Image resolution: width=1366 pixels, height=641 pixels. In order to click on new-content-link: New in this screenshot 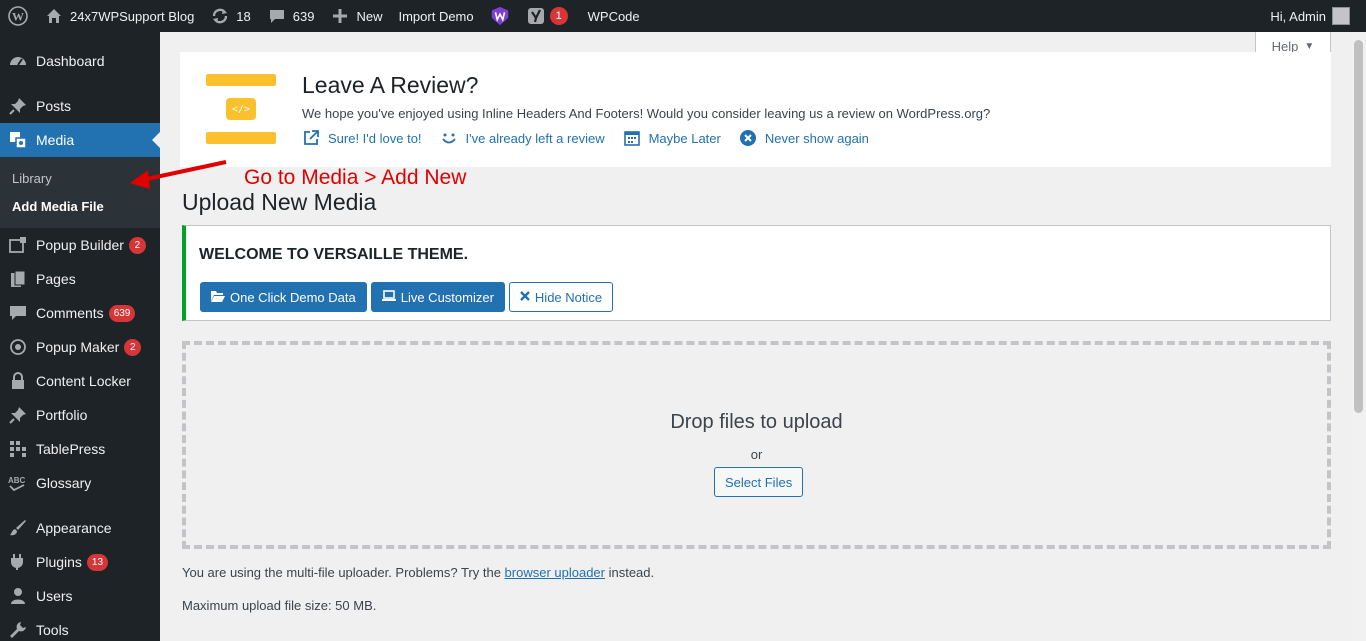, I will do `click(356, 16)`.